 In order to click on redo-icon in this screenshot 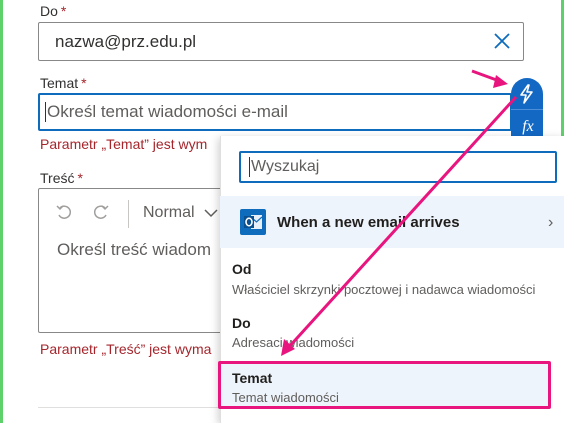, I will do `click(101, 212)`.